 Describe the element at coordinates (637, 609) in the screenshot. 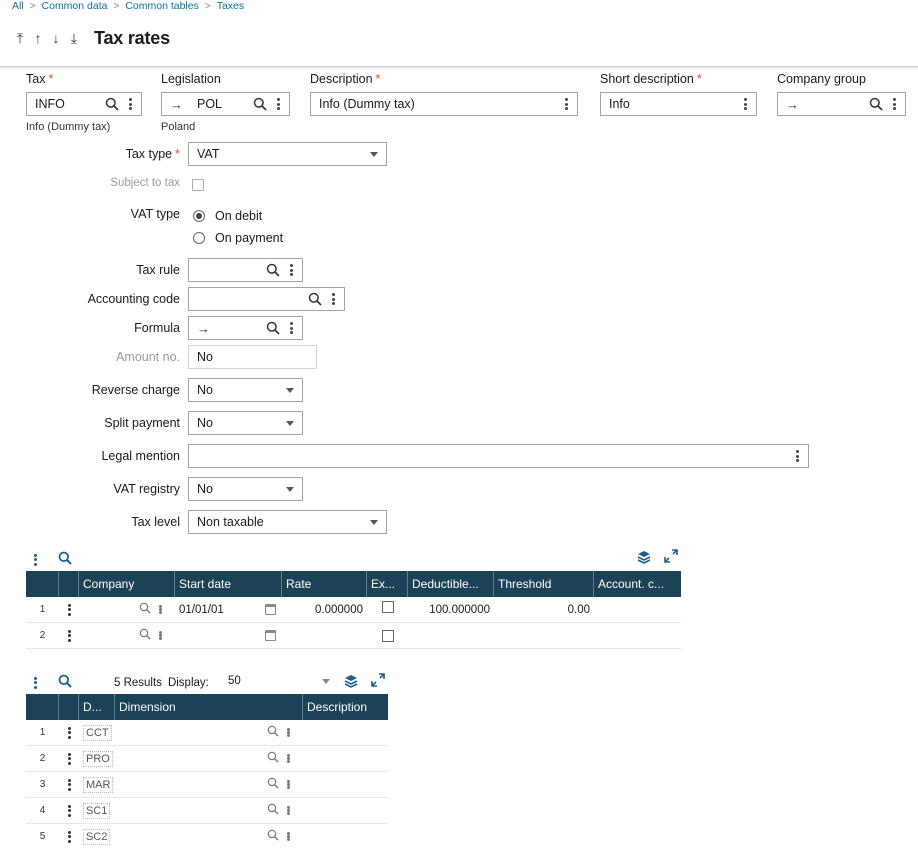

I see `account-cell` at that location.